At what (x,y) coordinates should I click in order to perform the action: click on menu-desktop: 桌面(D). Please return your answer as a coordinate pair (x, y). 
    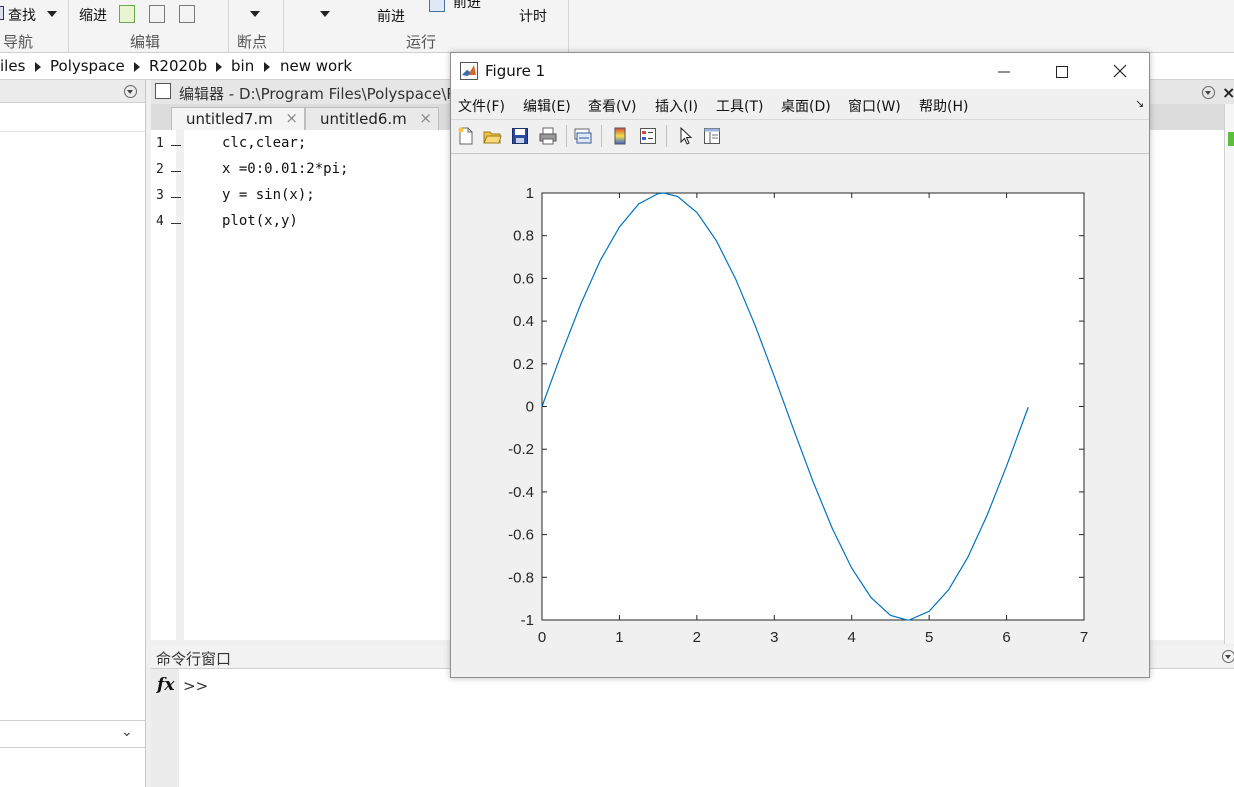
    Looking at the image, I should click on (806, 106).